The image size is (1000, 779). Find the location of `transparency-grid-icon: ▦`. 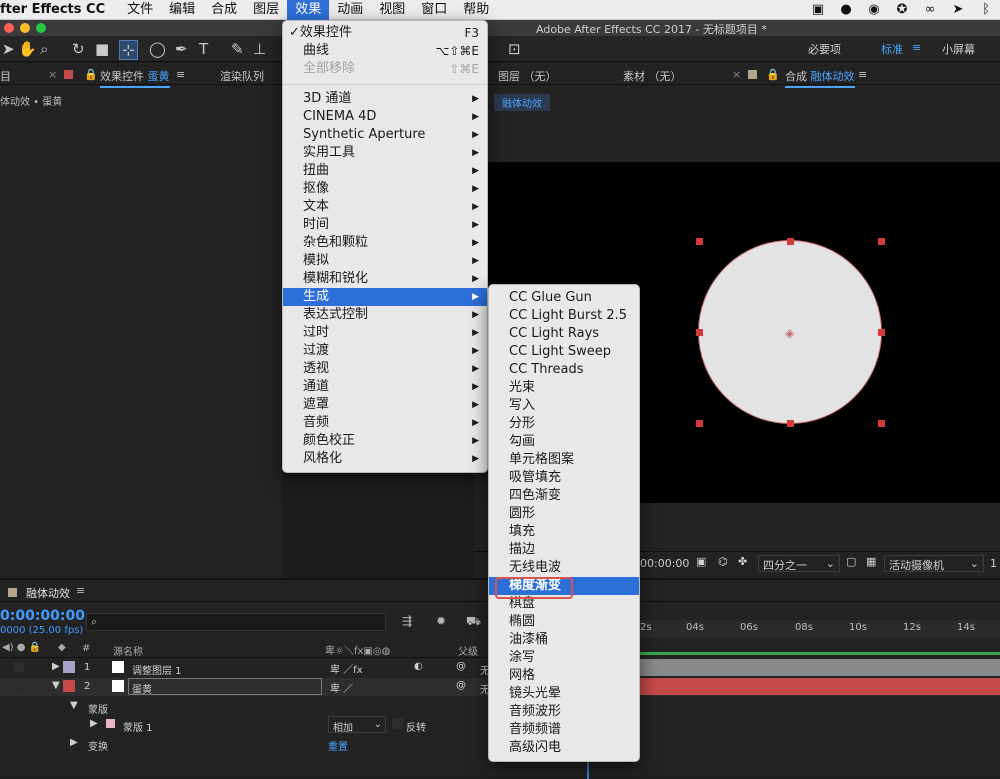

transparency-grid-icon: ▦ is located at coordinates (871, 561).